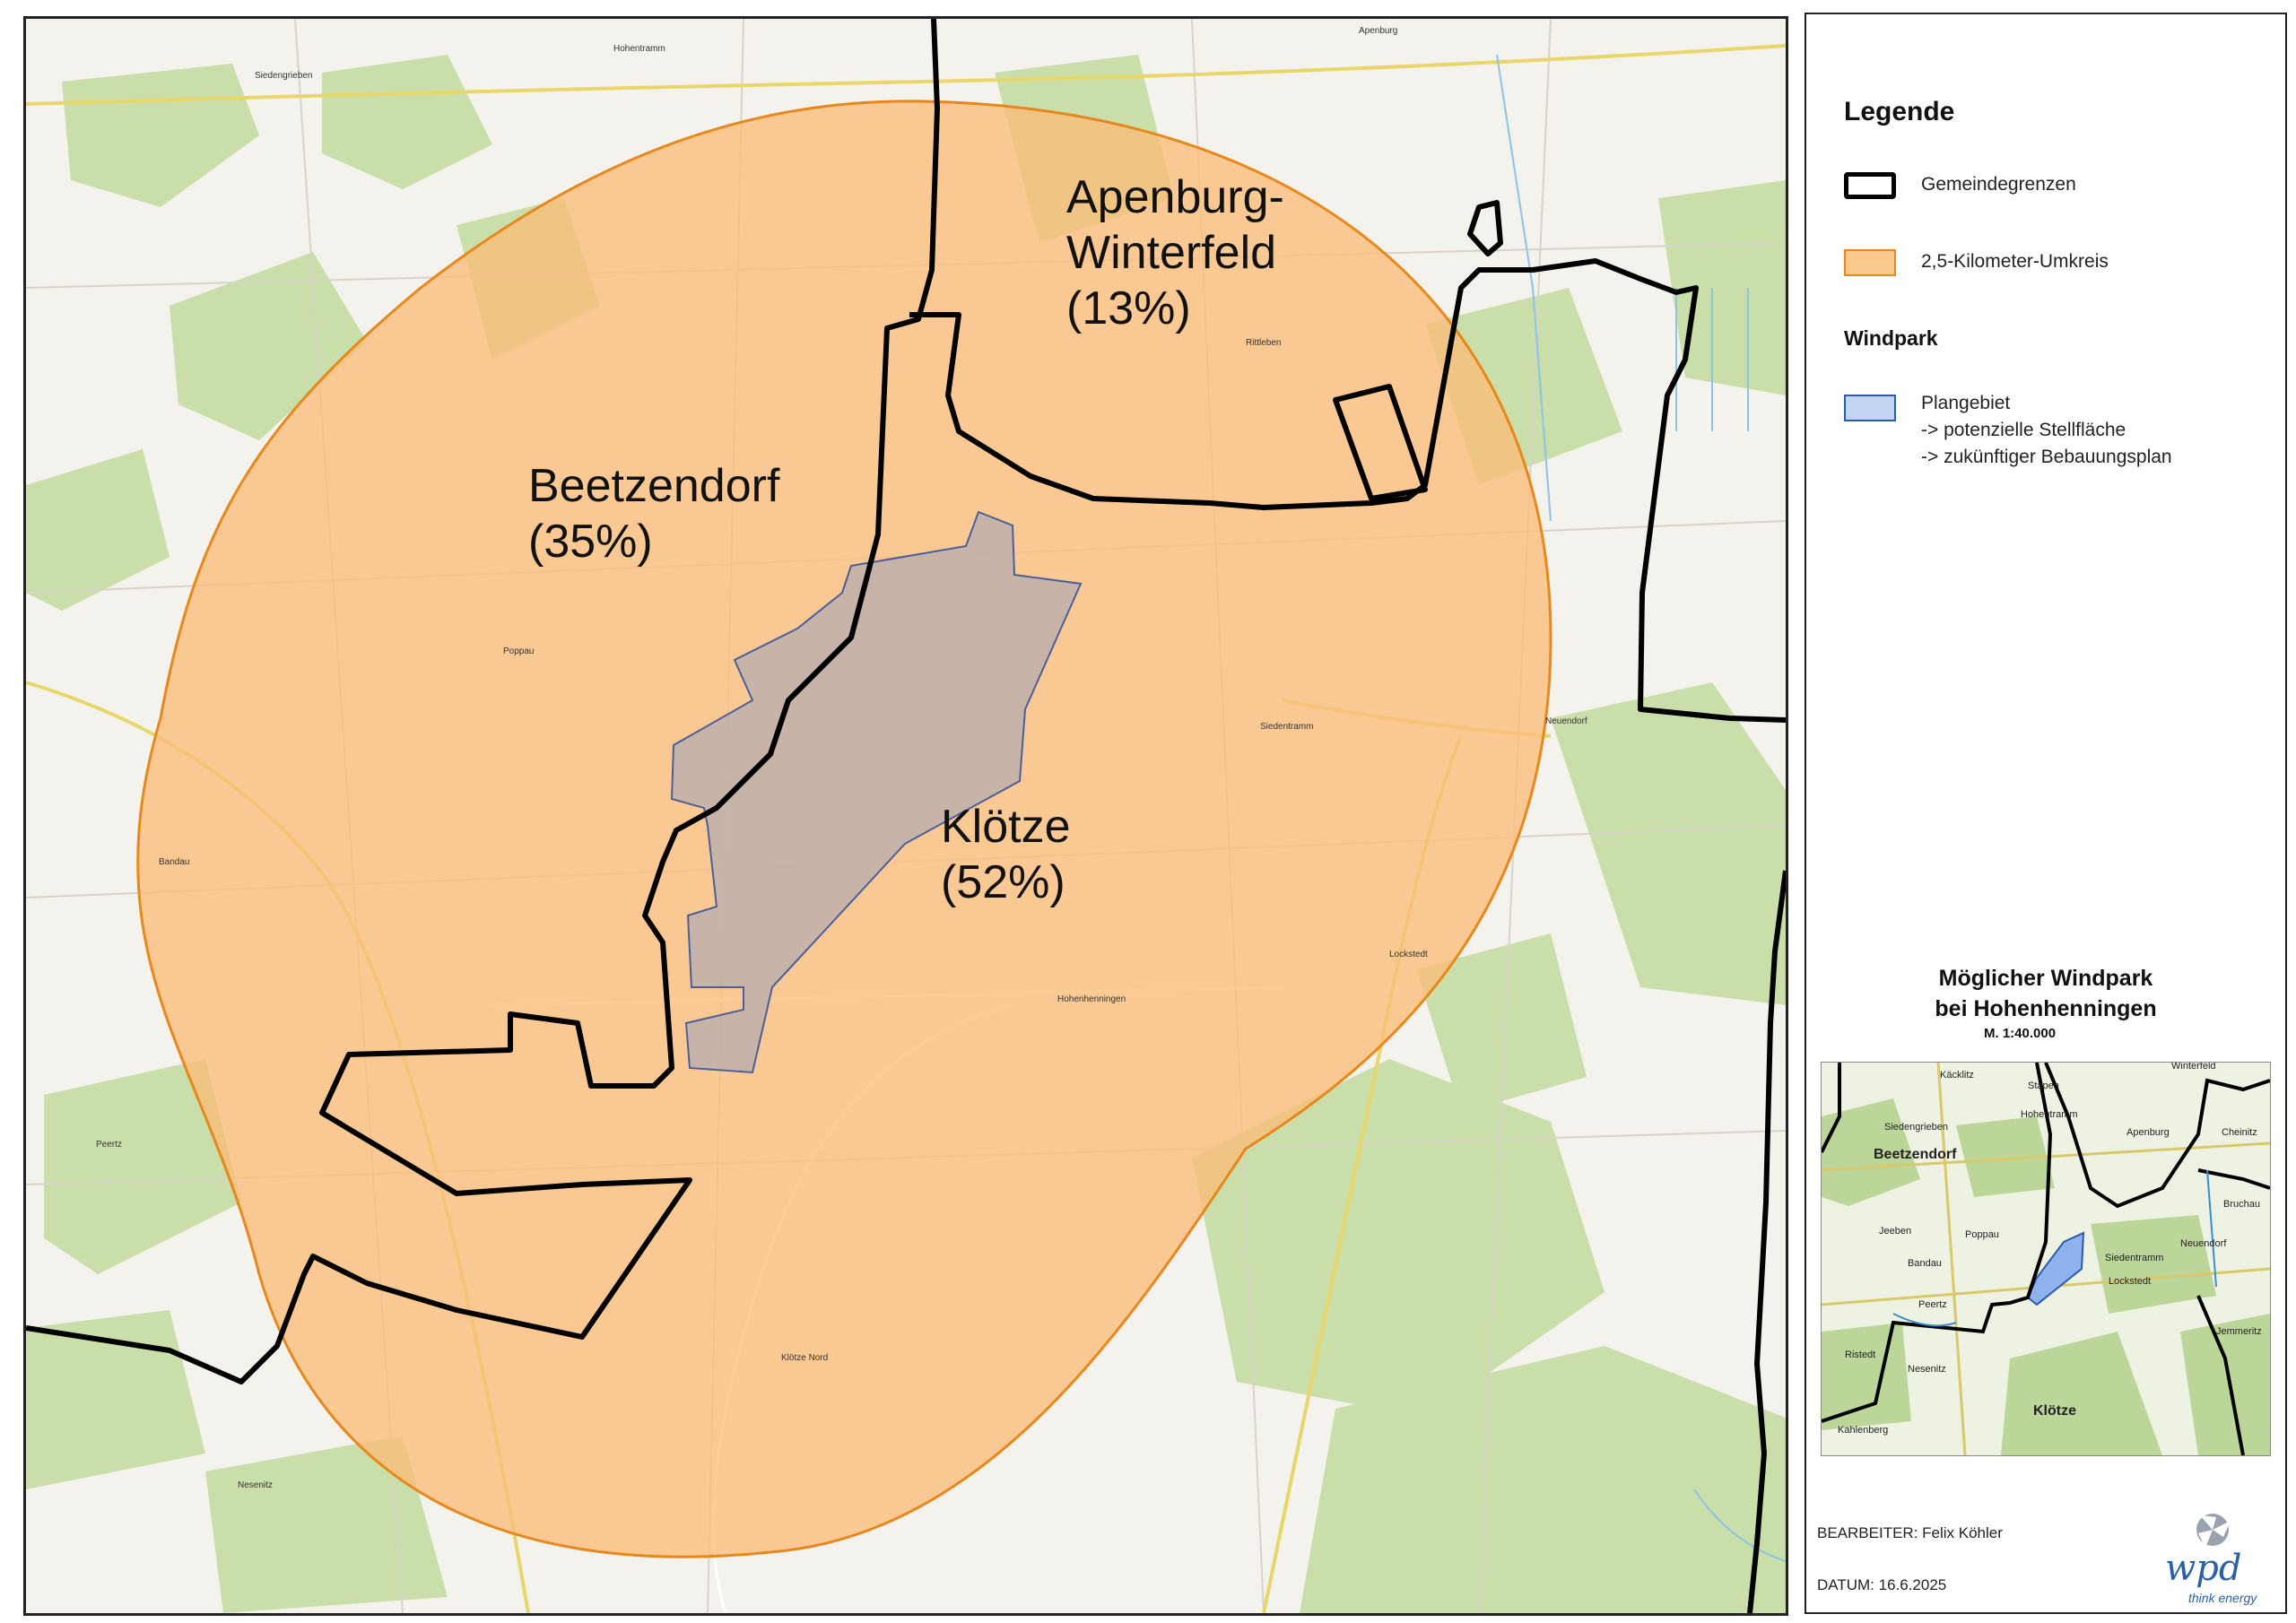  I want to click on map-title-line: Möglicher Windpark, so click(2045, 978).